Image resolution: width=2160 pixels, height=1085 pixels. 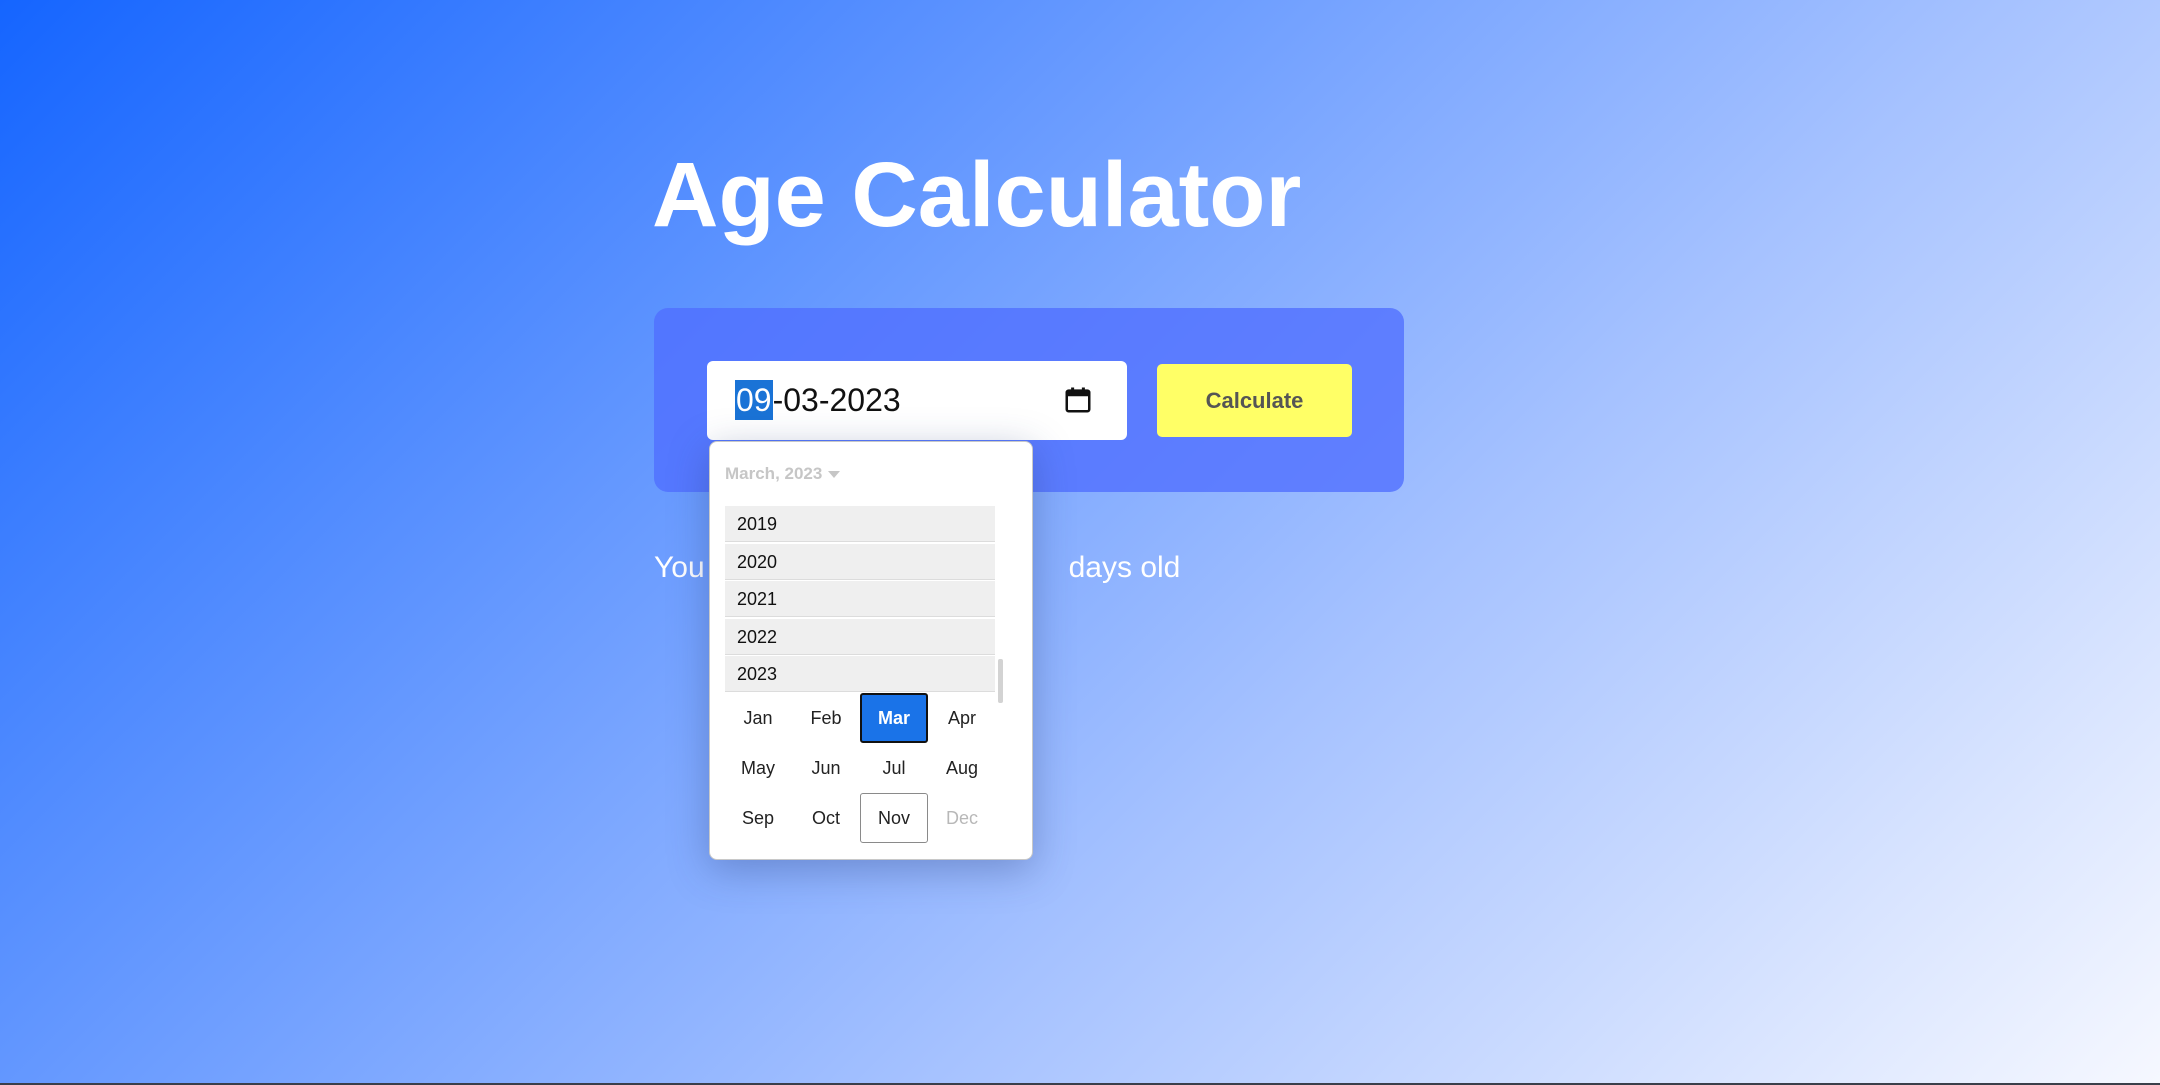 What do you see at coordinates (758, 768) in the screenshot?
I see `month-option-may: May` at bounding box center [758, 768].